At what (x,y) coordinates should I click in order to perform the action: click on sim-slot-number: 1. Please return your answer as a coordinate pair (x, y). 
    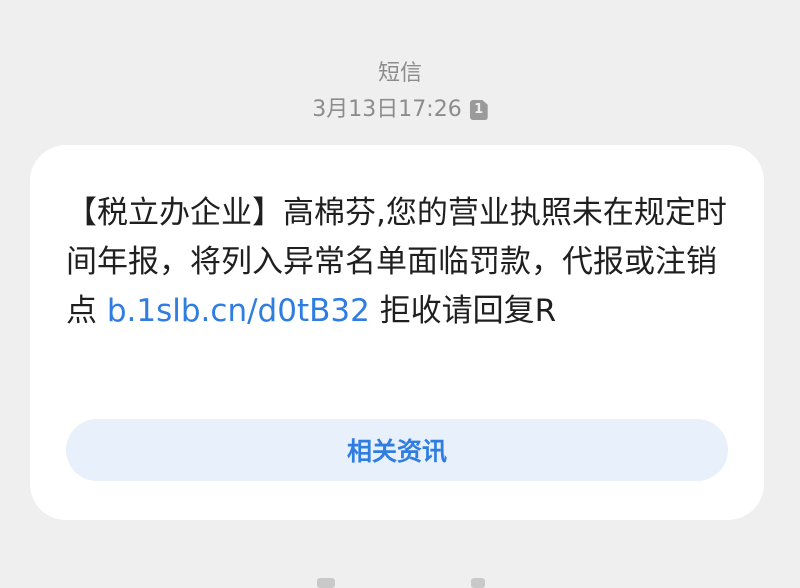
    Looking at the image, I should click on (479, 109).